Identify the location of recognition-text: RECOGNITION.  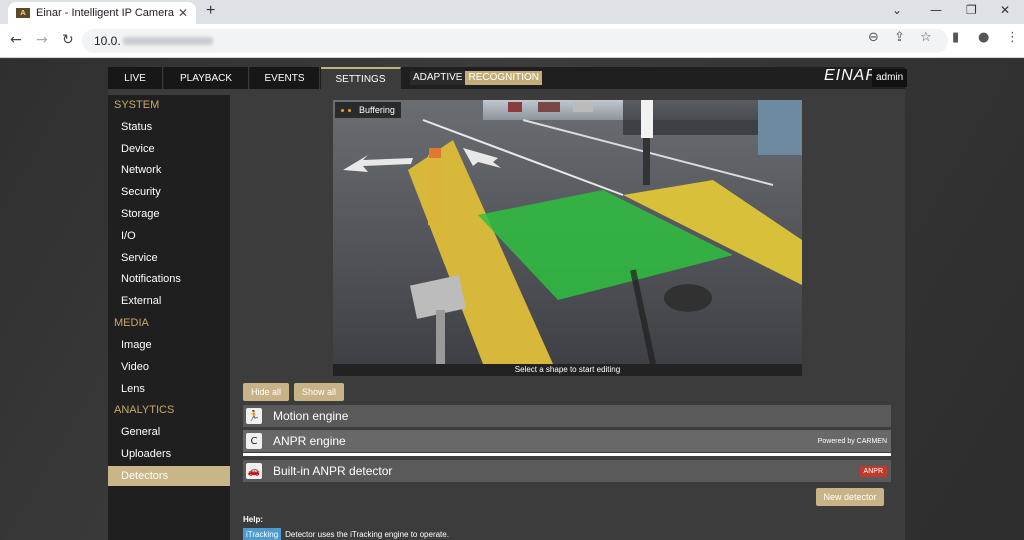
(504, 78).